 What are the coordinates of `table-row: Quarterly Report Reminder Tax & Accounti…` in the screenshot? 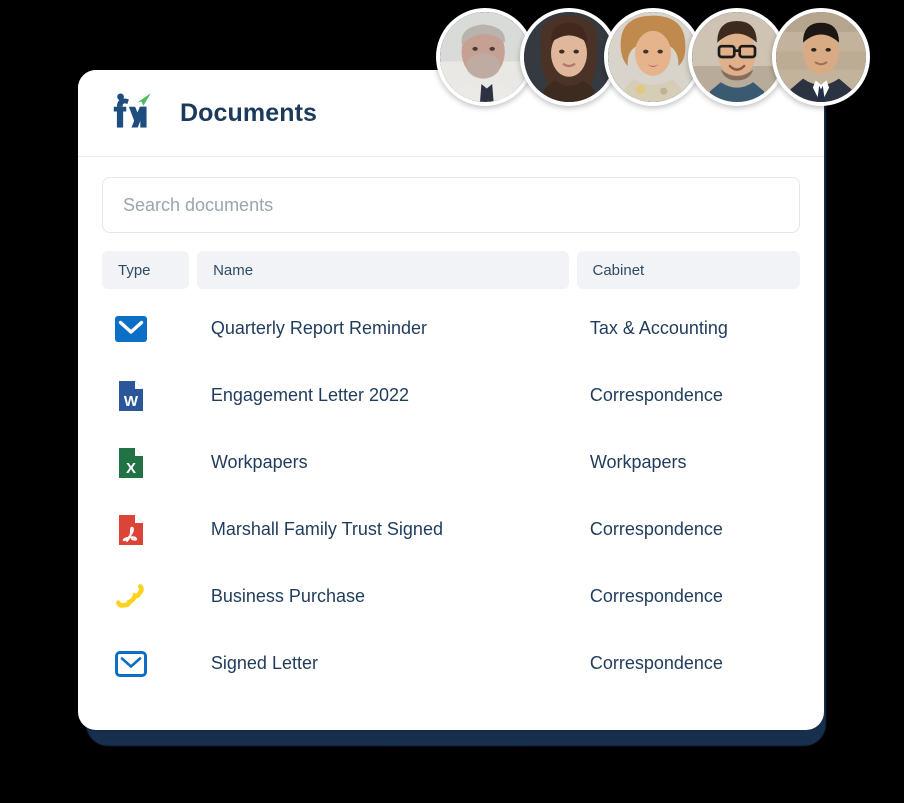 It's located at (451, 328).